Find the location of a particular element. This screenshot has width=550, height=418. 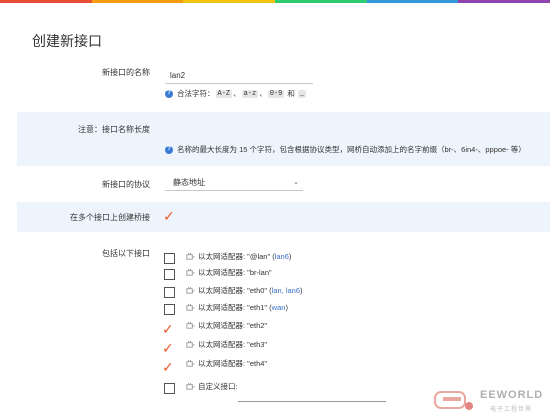

interface-item: 以太网适配器: "eth0" (lan, lan6) is located at coordinates (244, 290).